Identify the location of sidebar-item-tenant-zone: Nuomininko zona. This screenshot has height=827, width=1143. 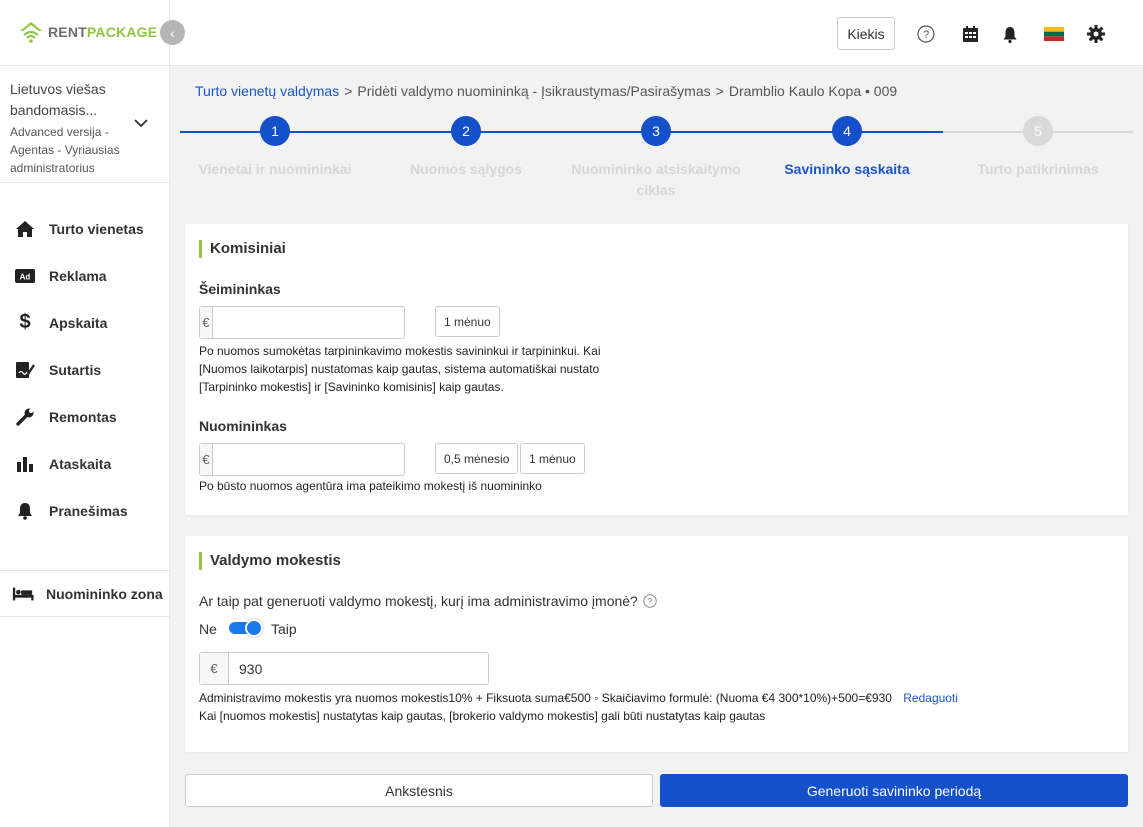
(85, 593).